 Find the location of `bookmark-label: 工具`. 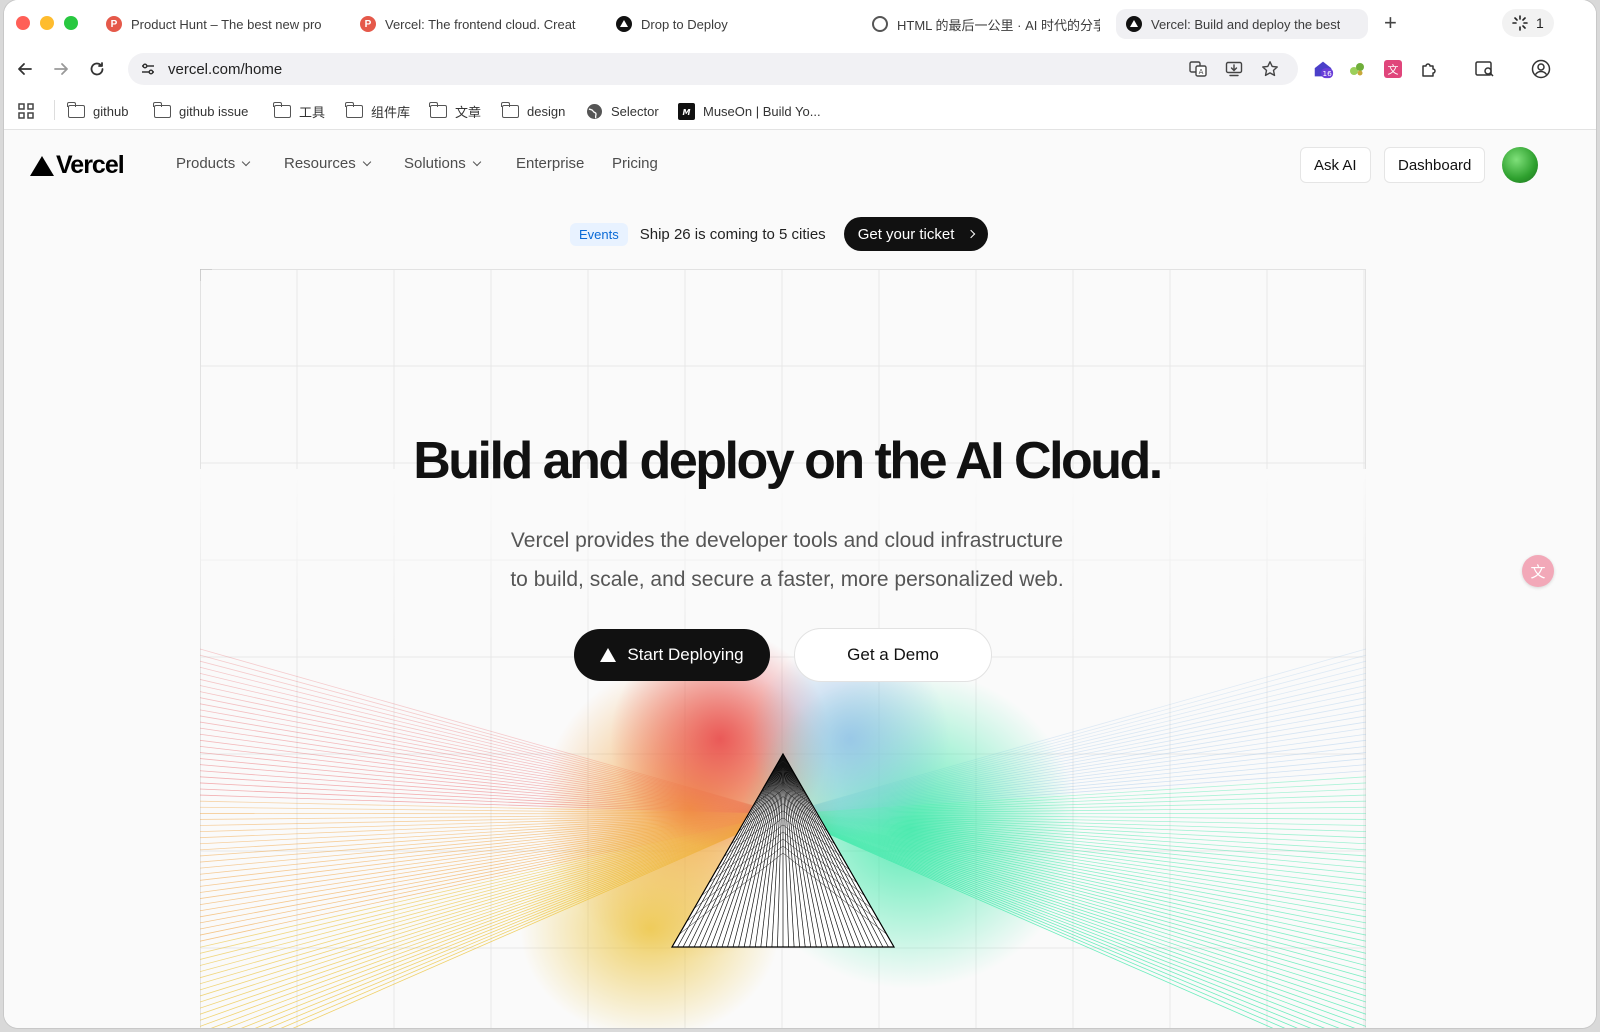

bookmark-label: 工具 is located at coordinates (312, 112).